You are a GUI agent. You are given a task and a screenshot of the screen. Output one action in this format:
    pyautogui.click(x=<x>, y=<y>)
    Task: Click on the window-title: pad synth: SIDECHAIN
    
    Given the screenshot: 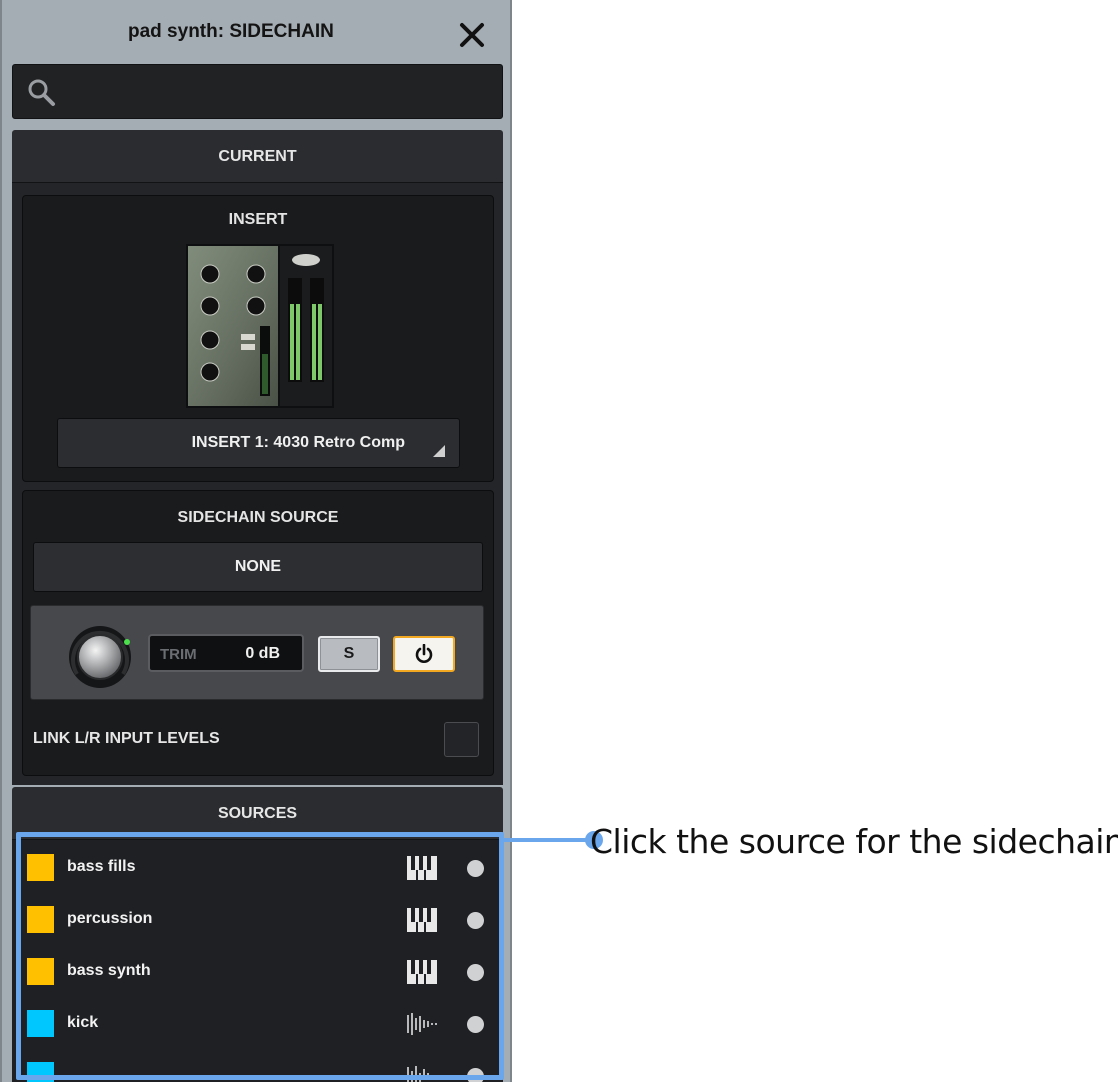 What is the action you would take?
    pyautogui.click(x=231, y=31)
    